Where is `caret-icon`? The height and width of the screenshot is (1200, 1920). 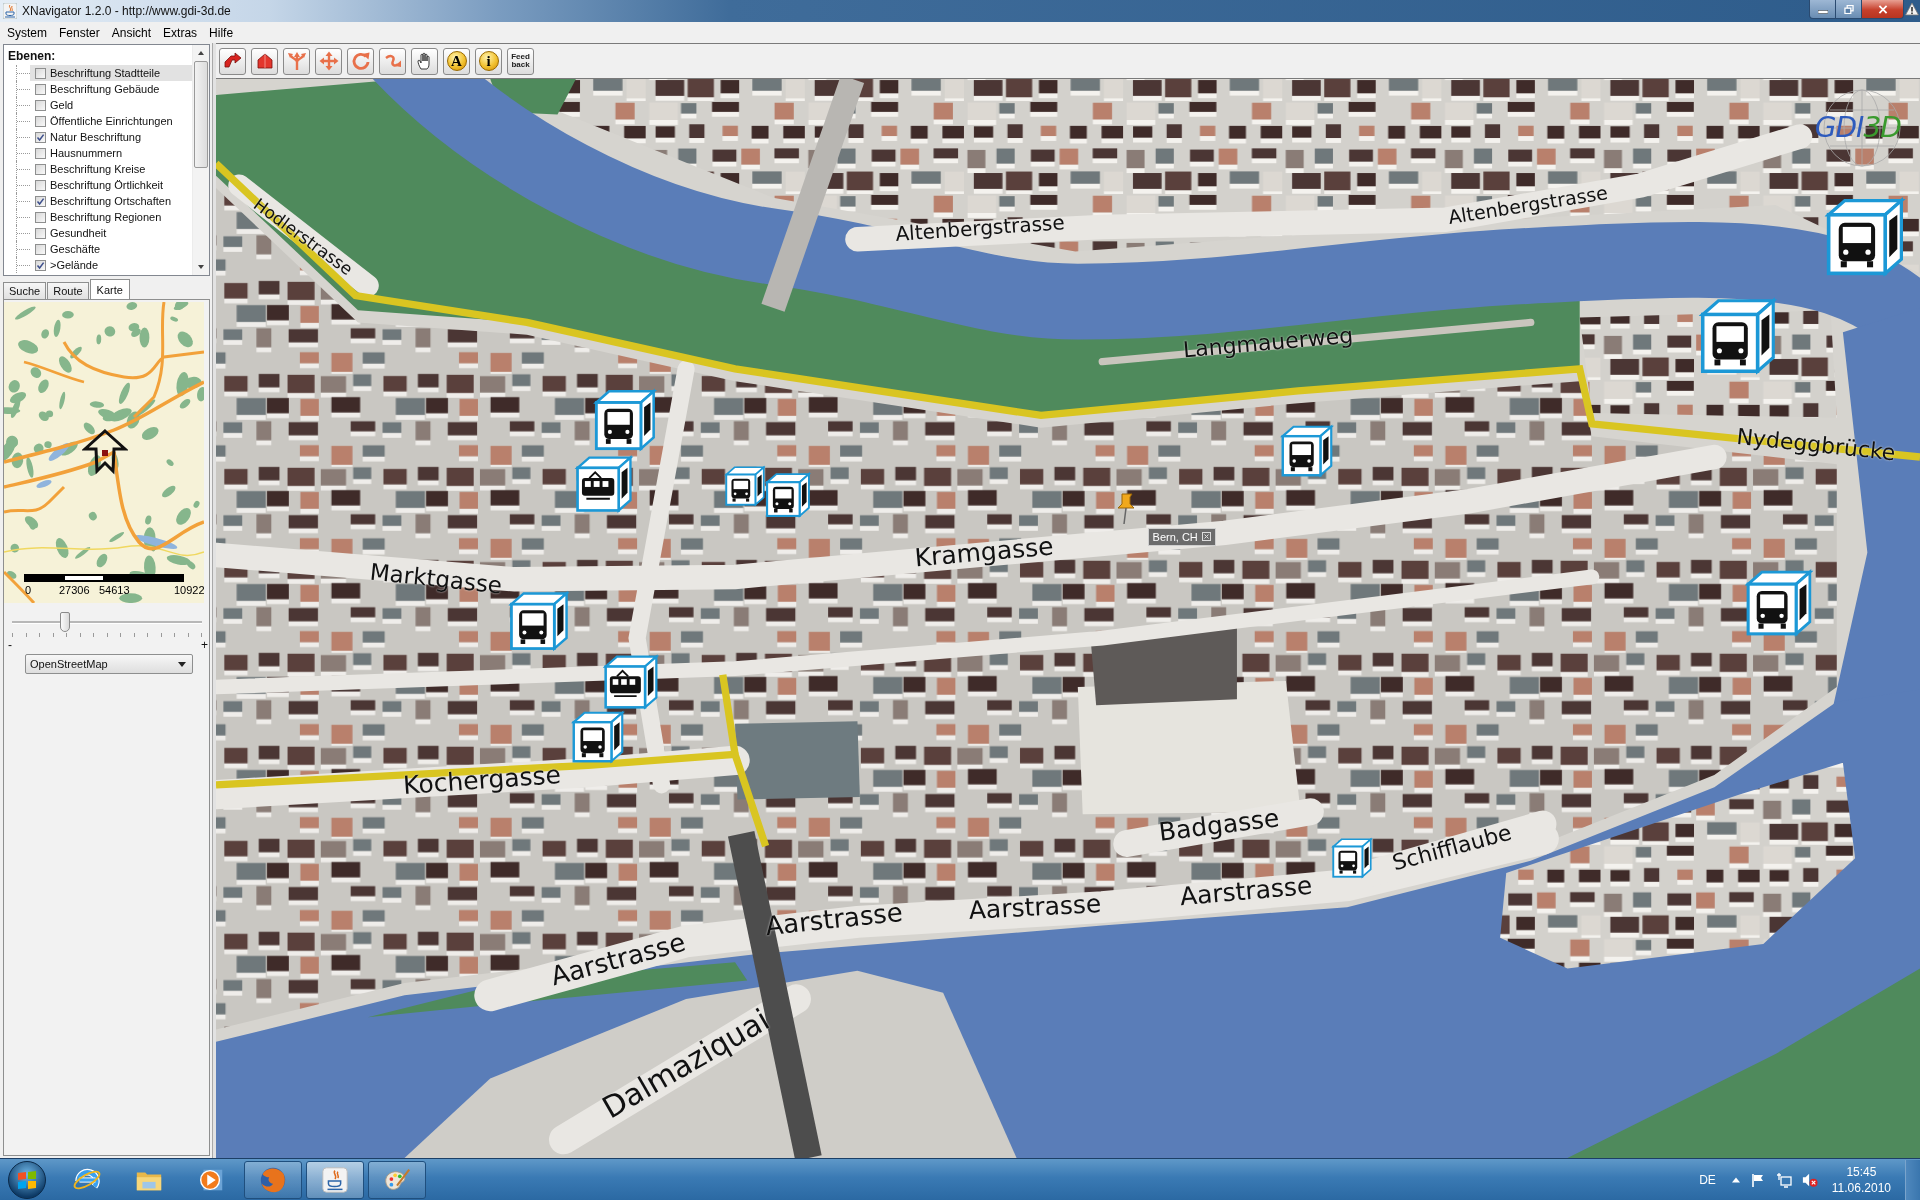
caret-icon is located at coordinates (182, 664).